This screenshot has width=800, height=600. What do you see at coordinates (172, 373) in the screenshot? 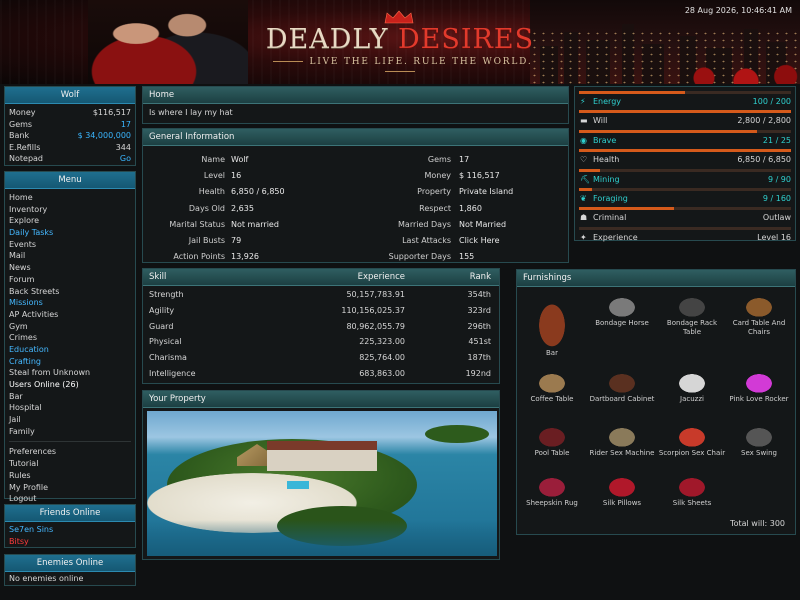
I see `skill-name: Intelligence` at bounding box center [172, 373].